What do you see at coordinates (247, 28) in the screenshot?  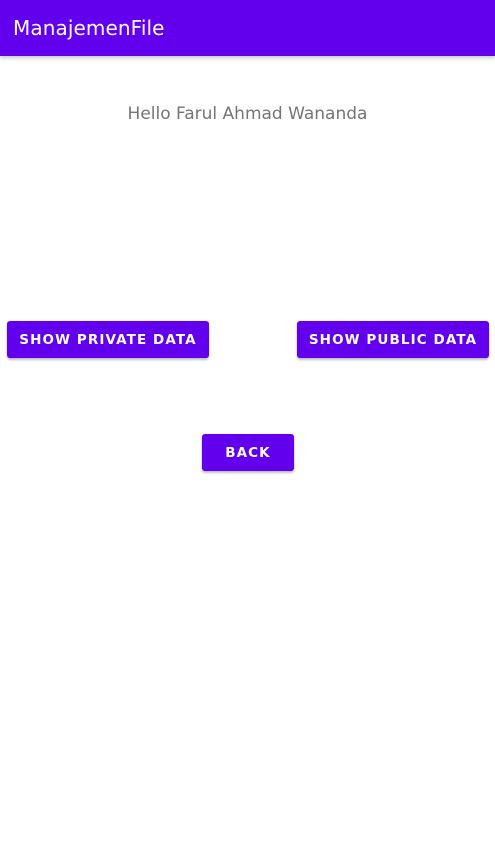 I see `app-bar: ManajemenFile` at bounding box center [247, 28].